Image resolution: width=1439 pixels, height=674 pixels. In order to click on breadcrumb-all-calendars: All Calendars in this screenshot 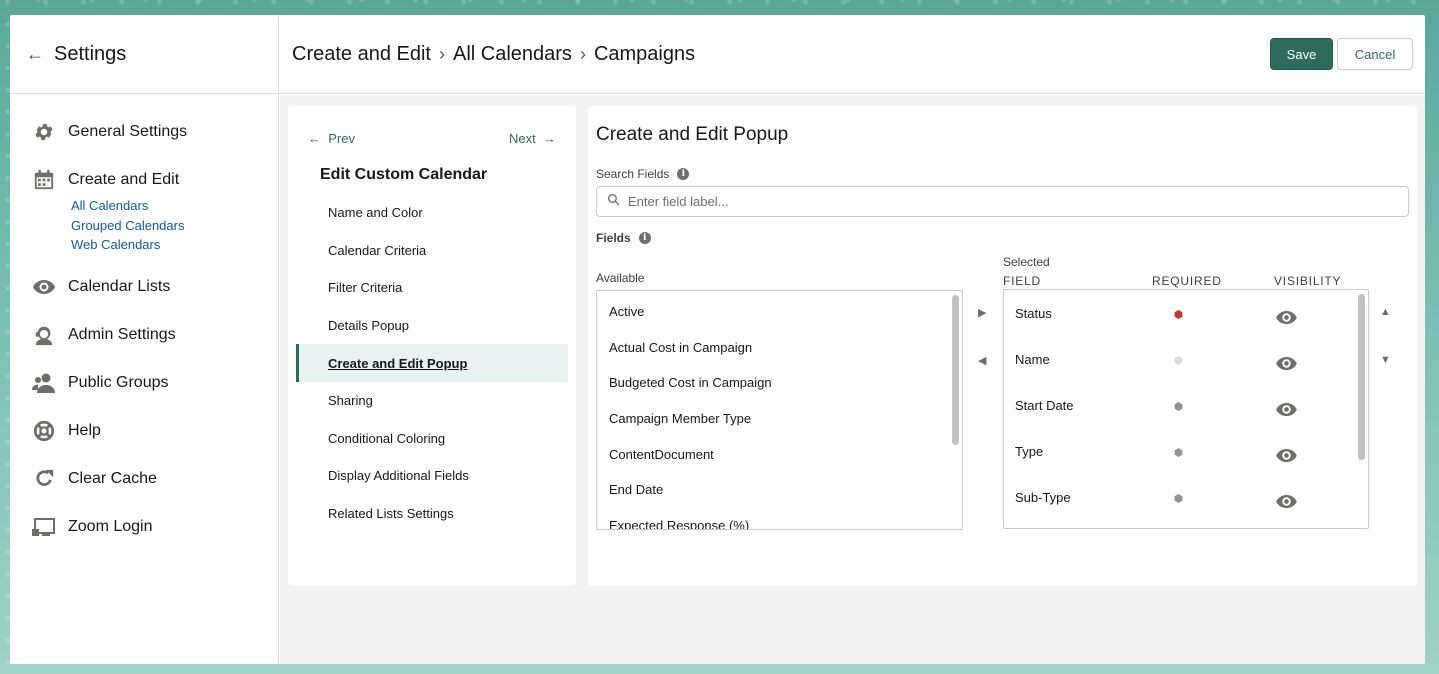, I will do `click(512, 54)`.